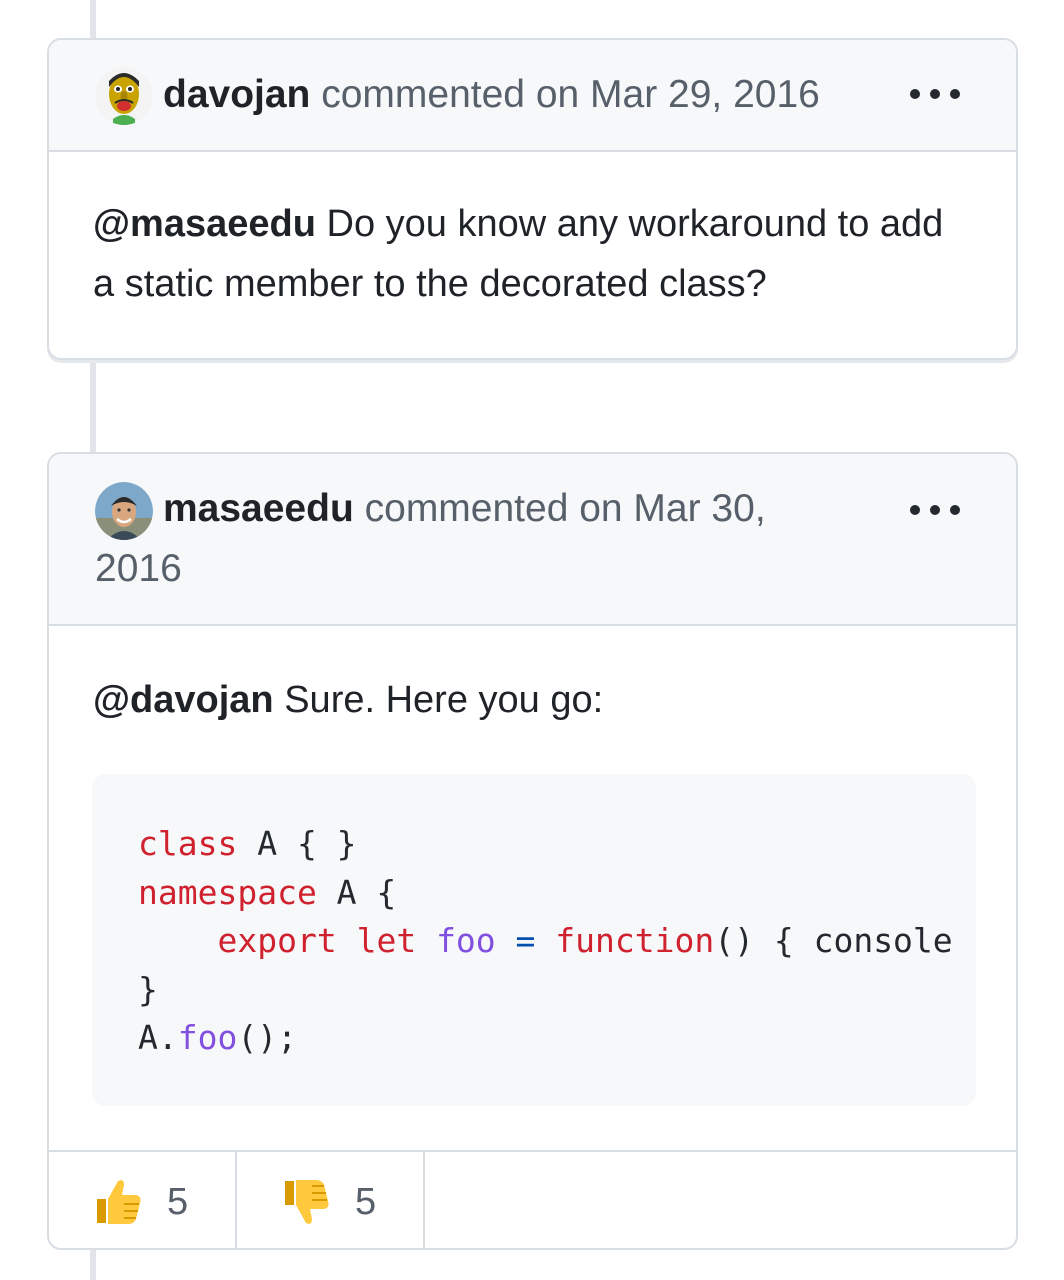 This screenshot has width=1064, height=1280. What do you see at coordinates (148, 989) in the screenshot?
I see `code-line: }` at bounding box center [148, 989].